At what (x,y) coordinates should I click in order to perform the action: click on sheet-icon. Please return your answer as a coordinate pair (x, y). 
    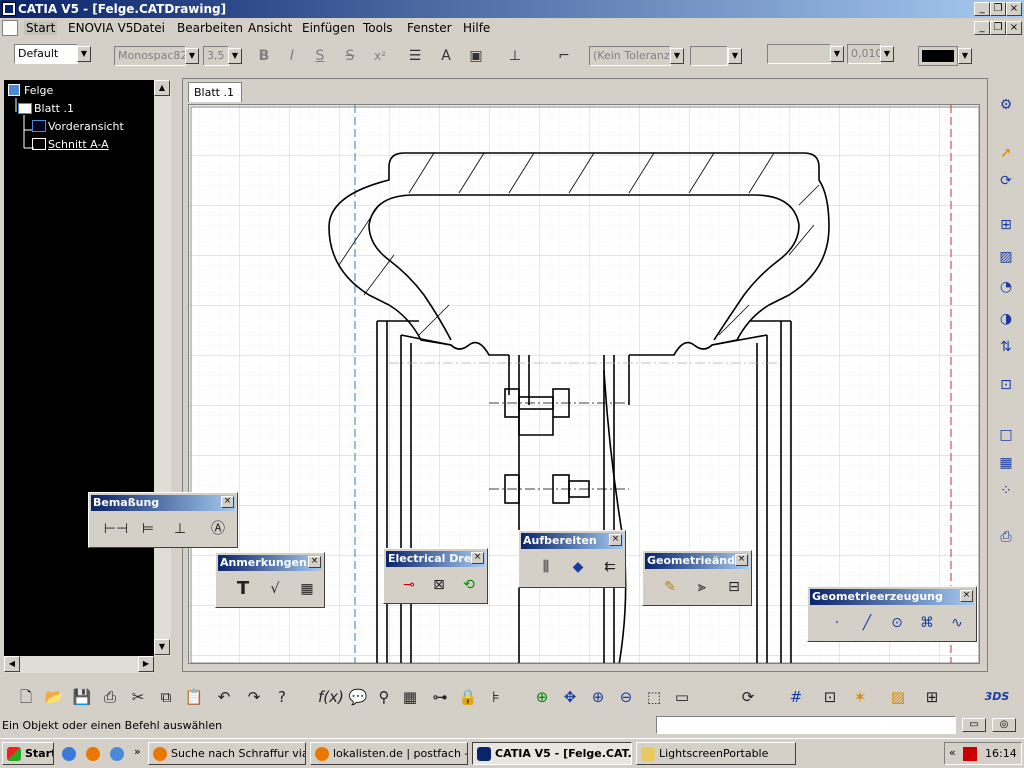
    Looking at the image, I should click on (25, 108).